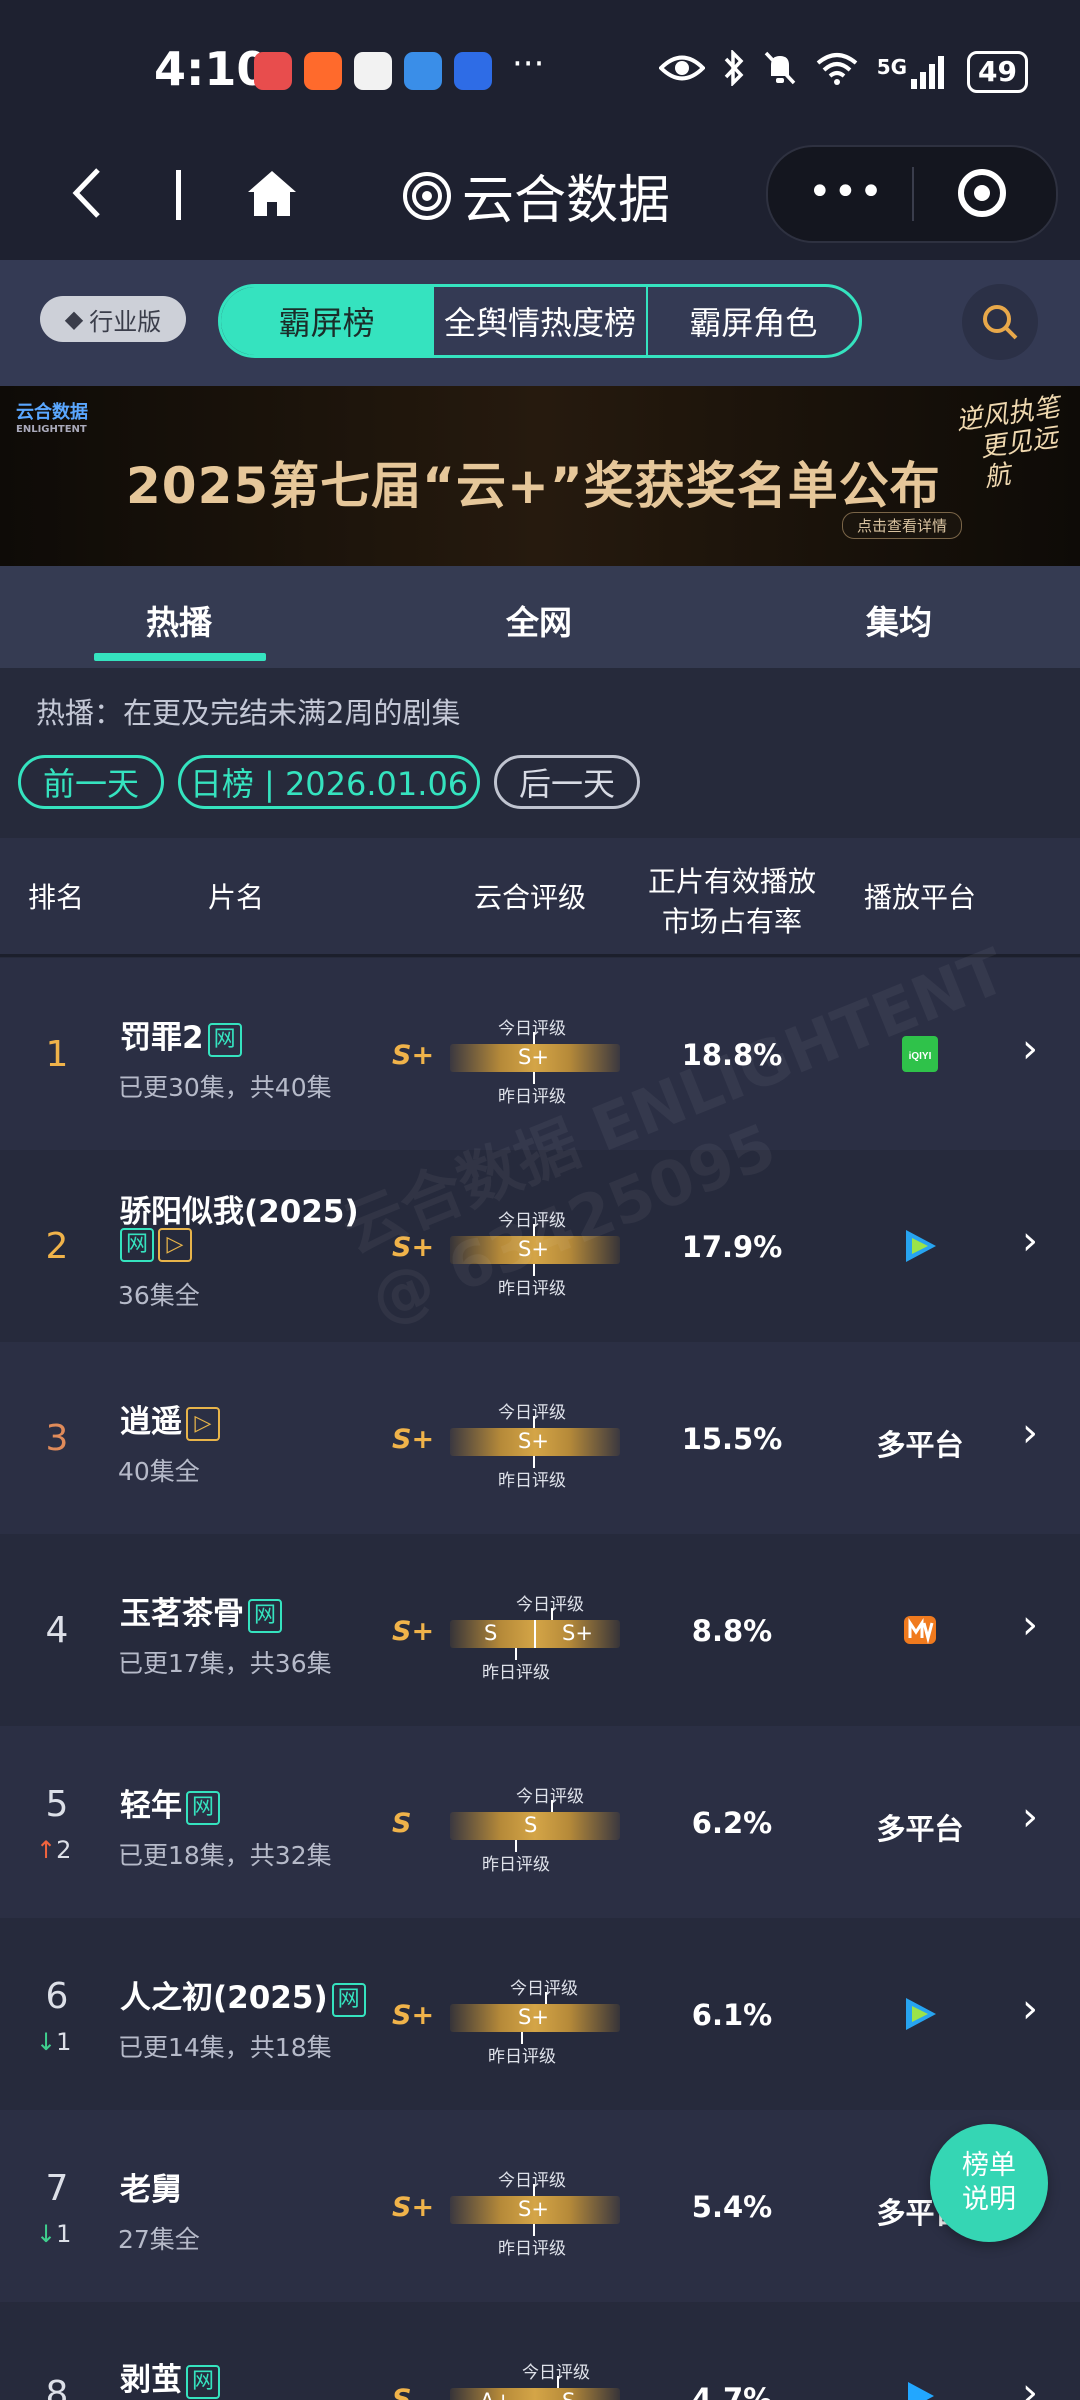  What do you see at coordinates (55, 897) in the screenshot?
I see `header-rank: 排名` at bounding box center [55, 897].